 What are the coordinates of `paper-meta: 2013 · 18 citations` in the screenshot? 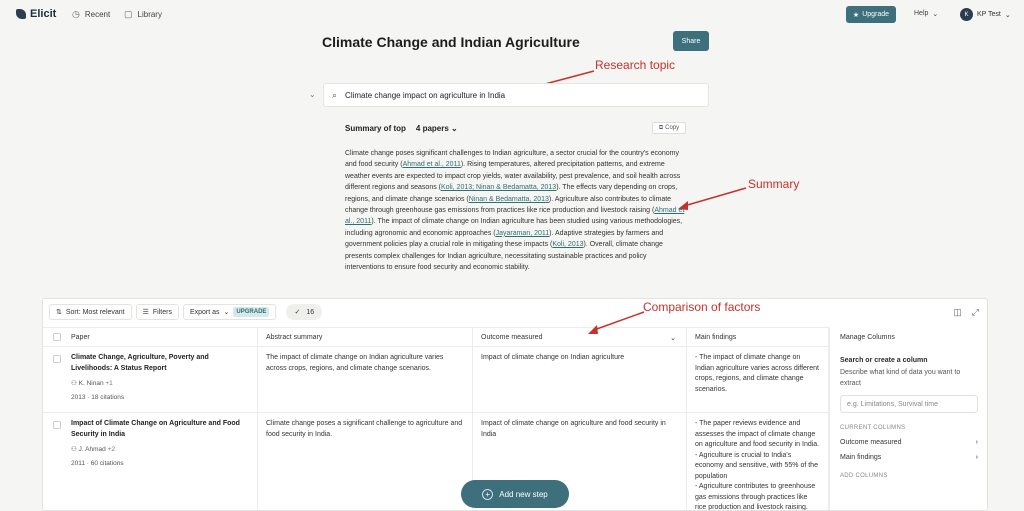 It's located at (98, 397).